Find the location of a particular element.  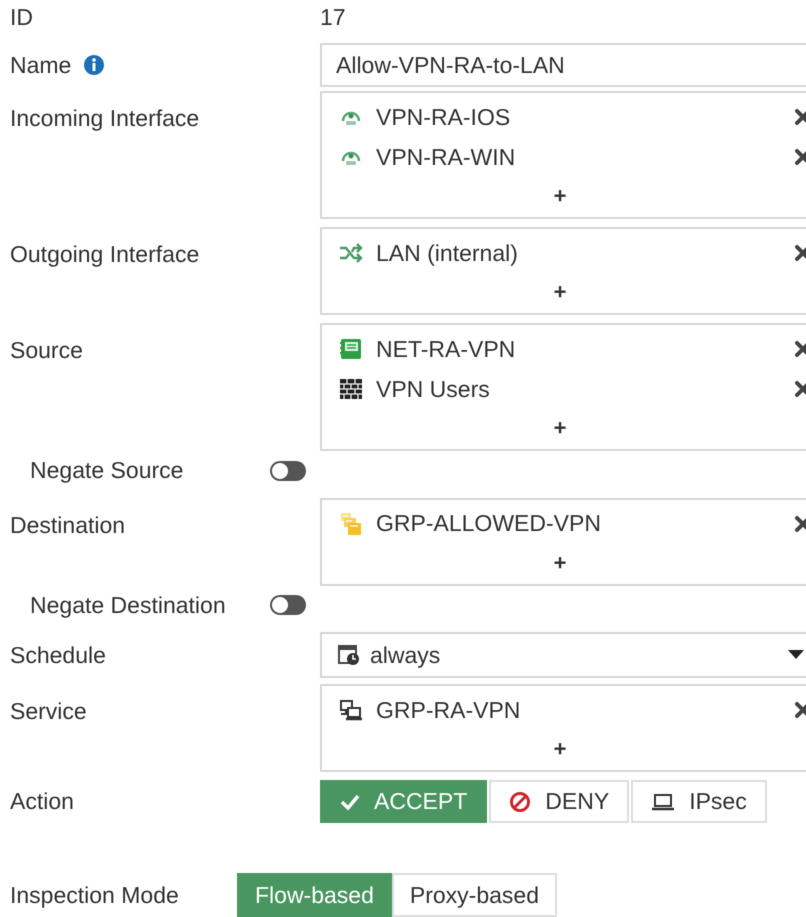

caret-icon is located at coordinates (796, 655).